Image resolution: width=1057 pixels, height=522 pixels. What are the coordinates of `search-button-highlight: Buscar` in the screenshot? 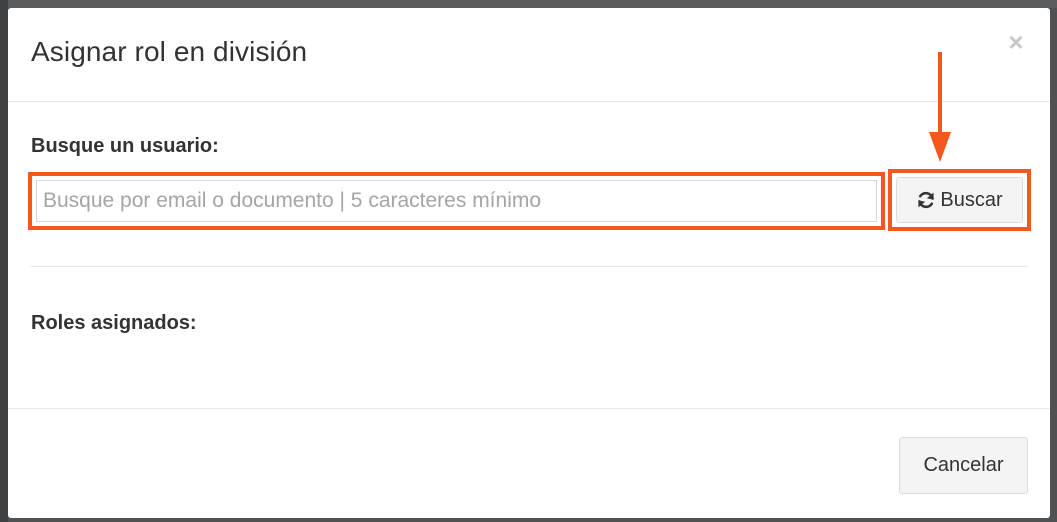 It's located at (959, 200).